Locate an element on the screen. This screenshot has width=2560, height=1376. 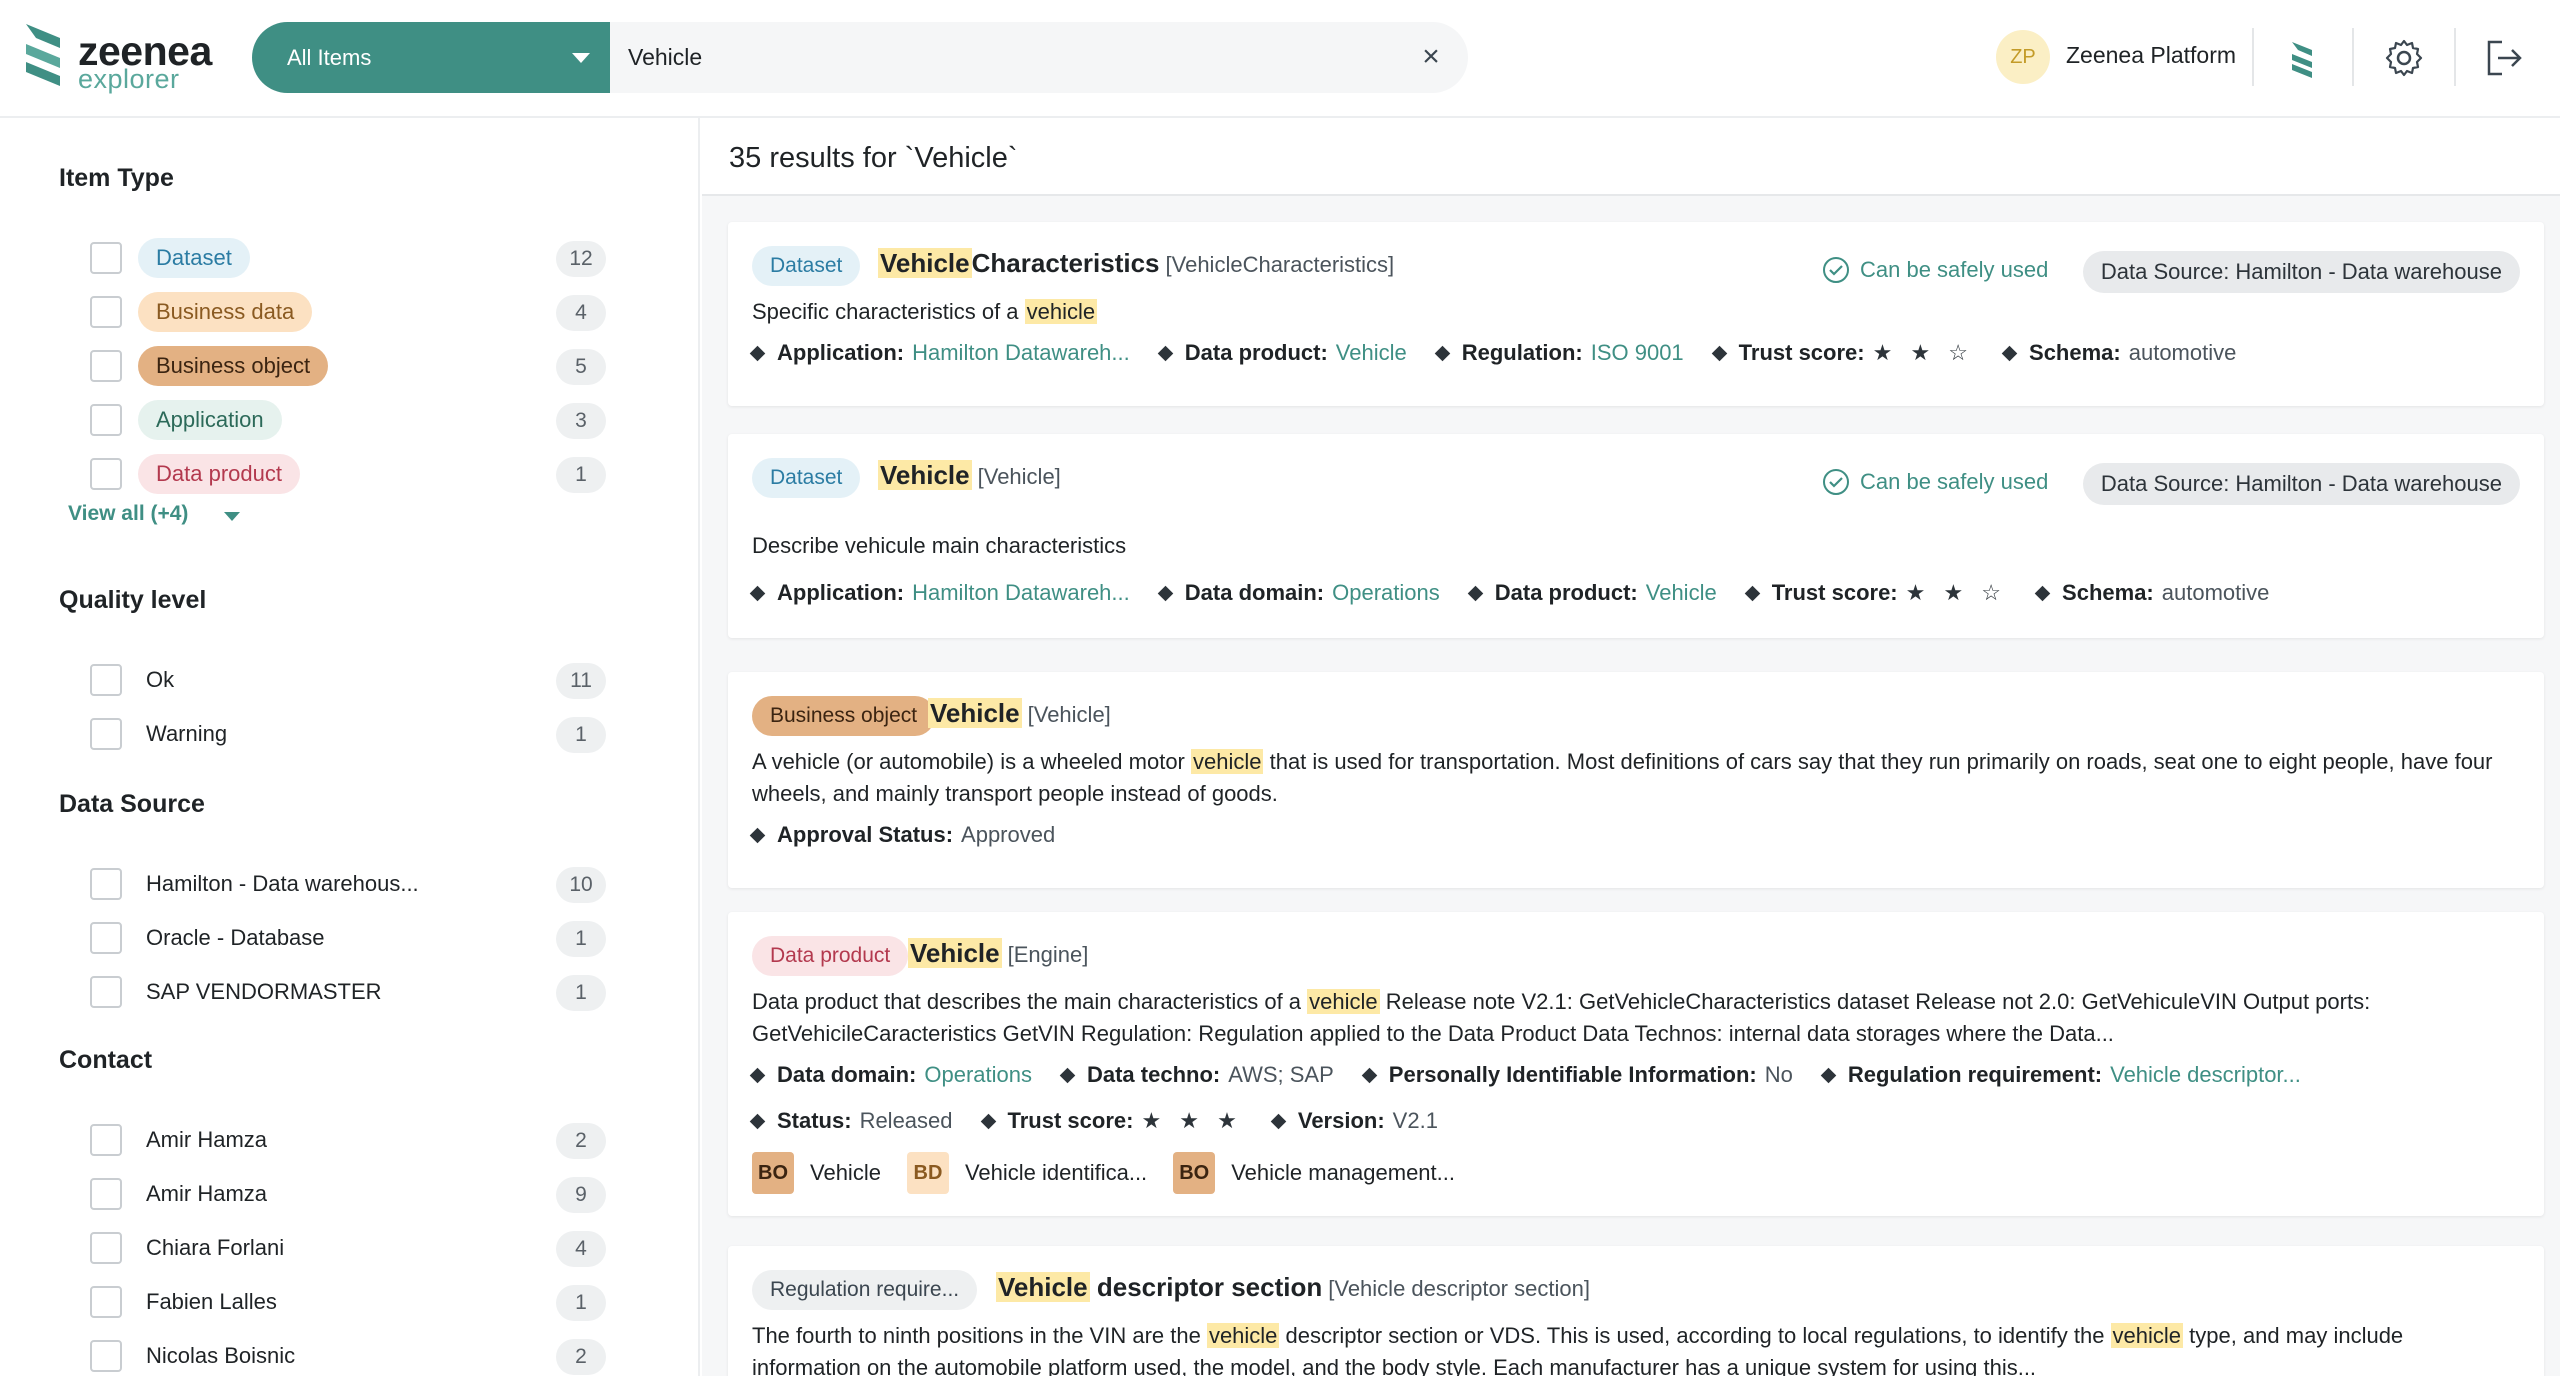
facet-label: Fabien Lalles is located at coordinates (211, 1301).